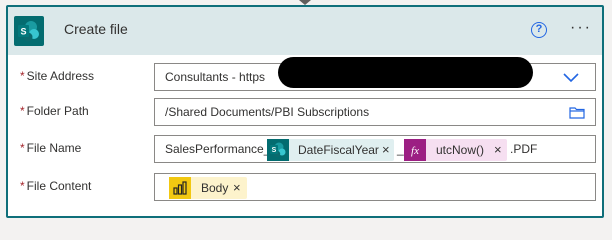 The image size is (612, 240). I want to click on site-address-label: * Site Address, so click(57, 76).